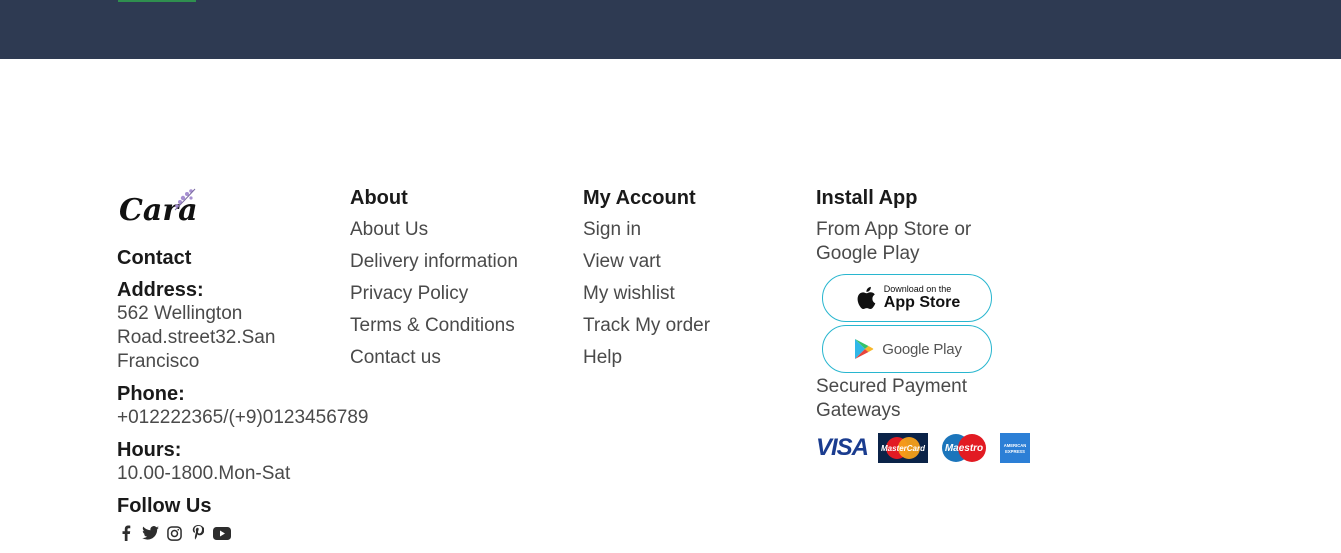 This screenshot has height=553, width=1341. Describe the element at coordinates (150, 533) in the screenshot. I see `twitter-icon` at that location.